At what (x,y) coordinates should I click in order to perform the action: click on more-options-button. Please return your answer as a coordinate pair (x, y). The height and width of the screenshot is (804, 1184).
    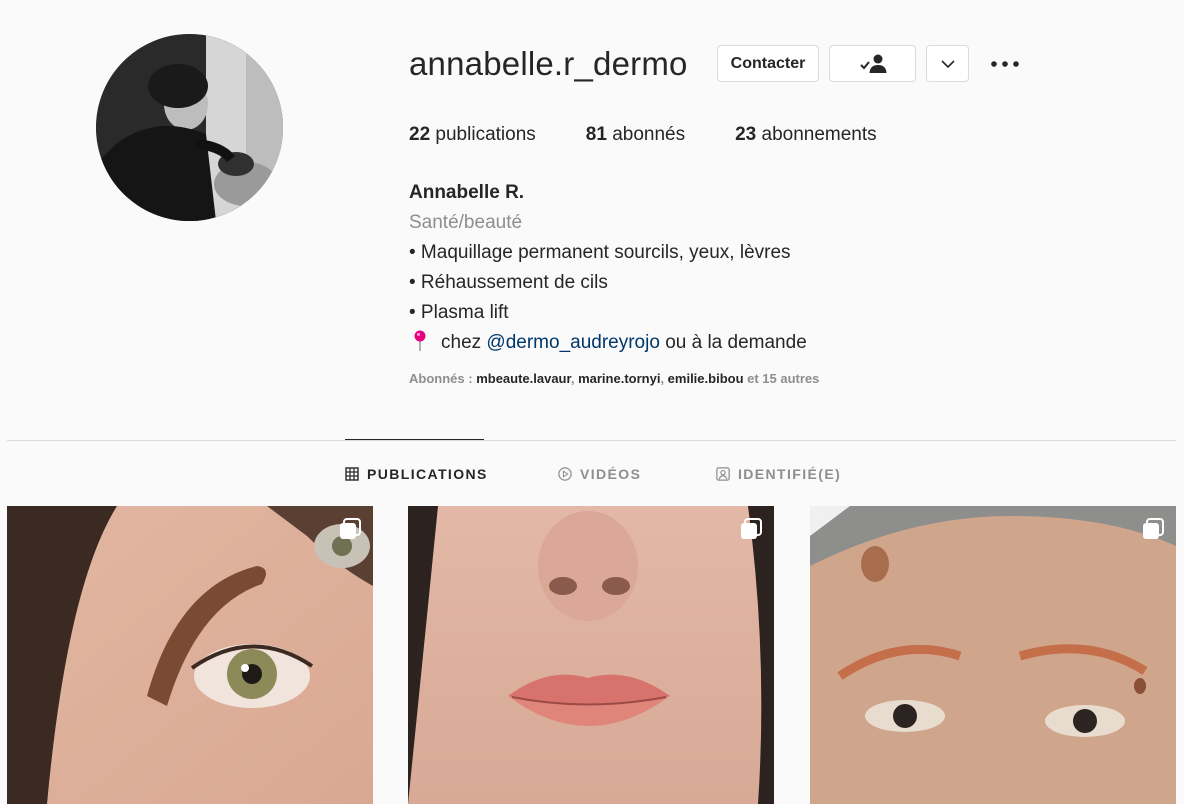
    Looking at the image, I should click on (1005, 64).